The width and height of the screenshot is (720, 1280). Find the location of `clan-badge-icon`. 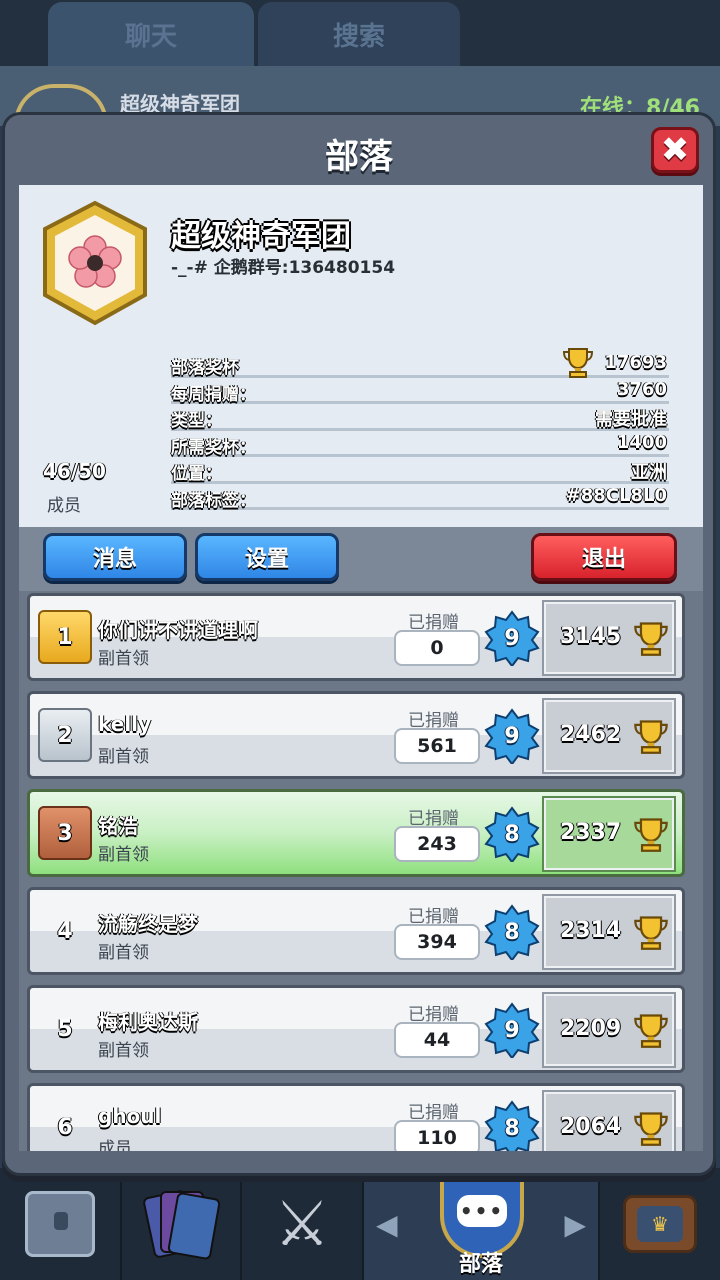

clan-badge-icon is located at coordinates (95, 263).